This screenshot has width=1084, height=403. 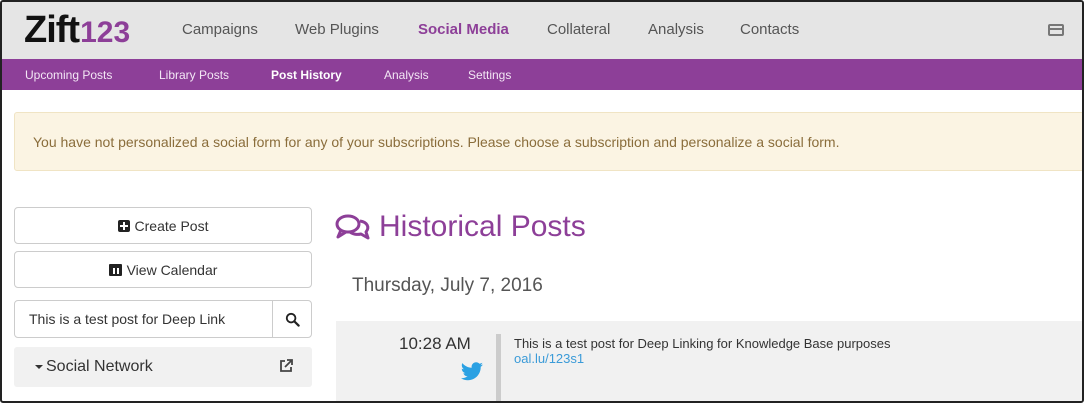 I want to click on nav-analysis: Analysis, so click(x=676, y=29).